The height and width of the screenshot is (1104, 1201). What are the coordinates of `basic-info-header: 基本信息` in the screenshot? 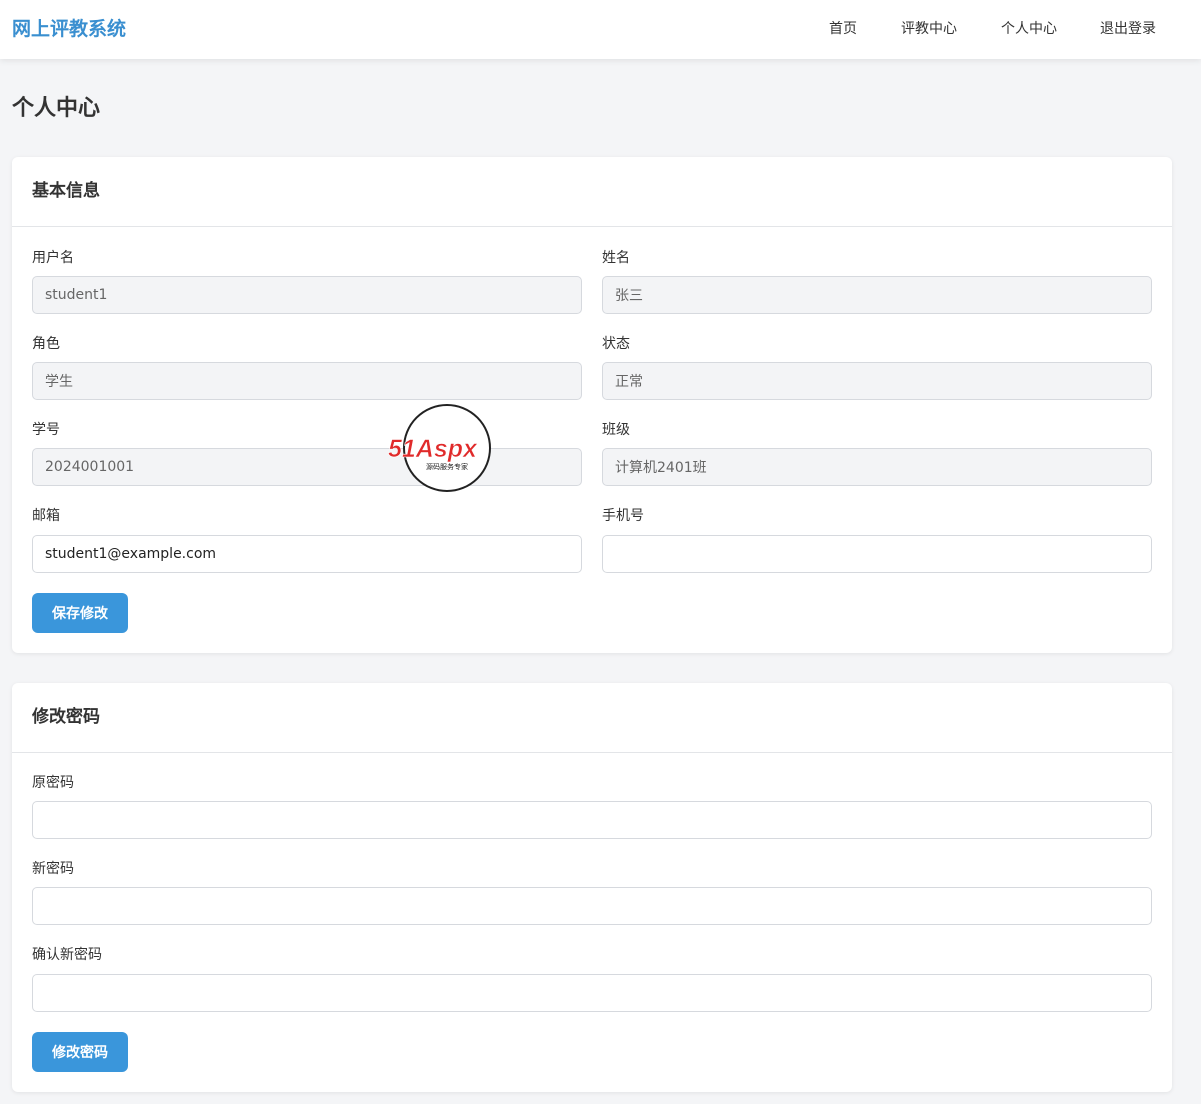 It's located at (592, 192).